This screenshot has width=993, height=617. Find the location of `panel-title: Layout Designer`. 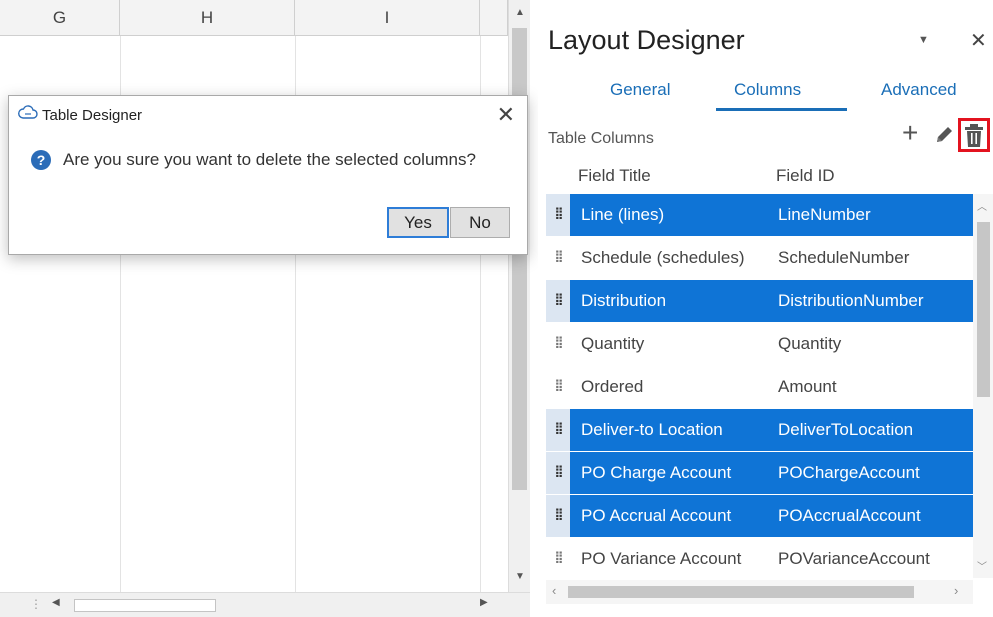

panel-title: Layout Designer is located at coordinates (646, 40).